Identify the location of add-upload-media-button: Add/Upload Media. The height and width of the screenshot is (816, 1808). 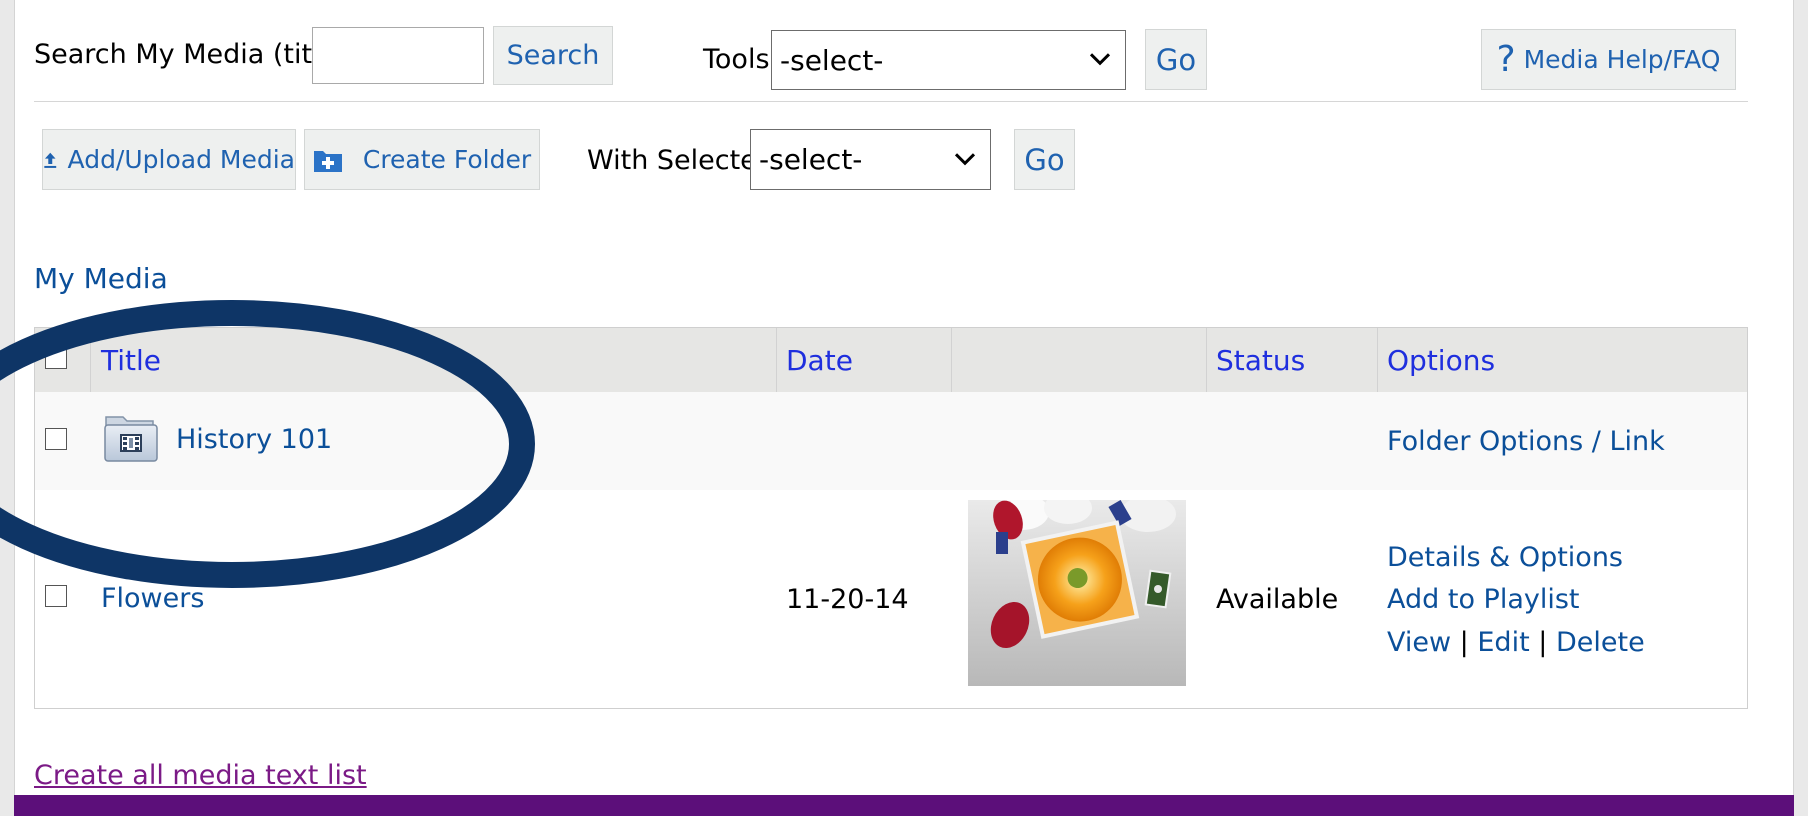
(169, 159).